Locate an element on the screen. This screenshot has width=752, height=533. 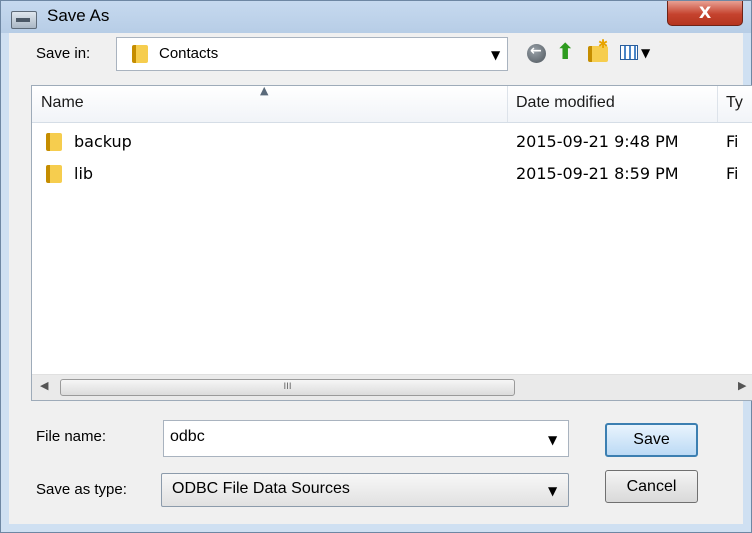
sort-ascending-icon: ▲ is located at coordinates (264, 91).